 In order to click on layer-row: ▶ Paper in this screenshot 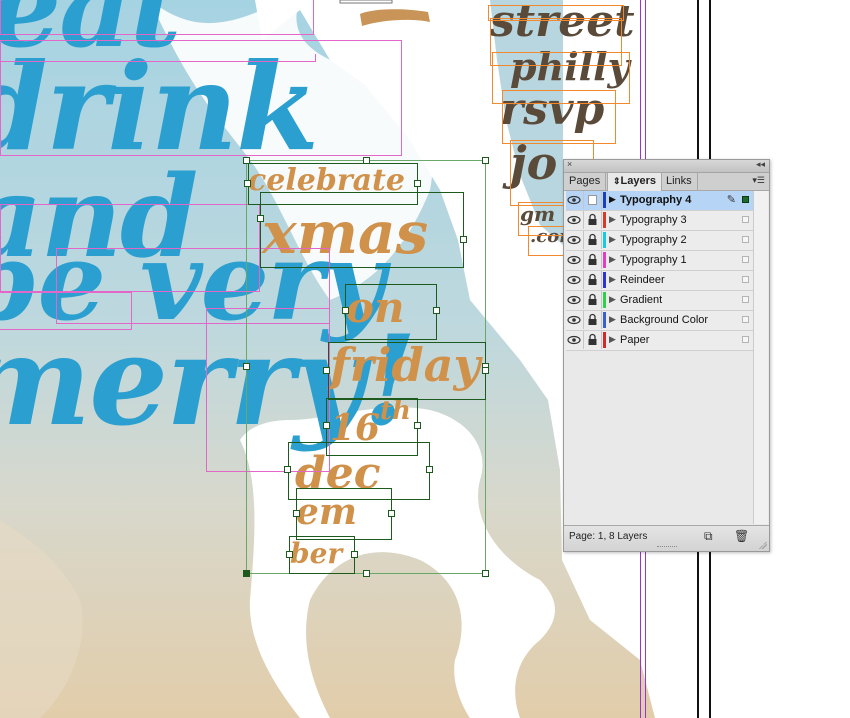, I will do `click(659, 341)`.